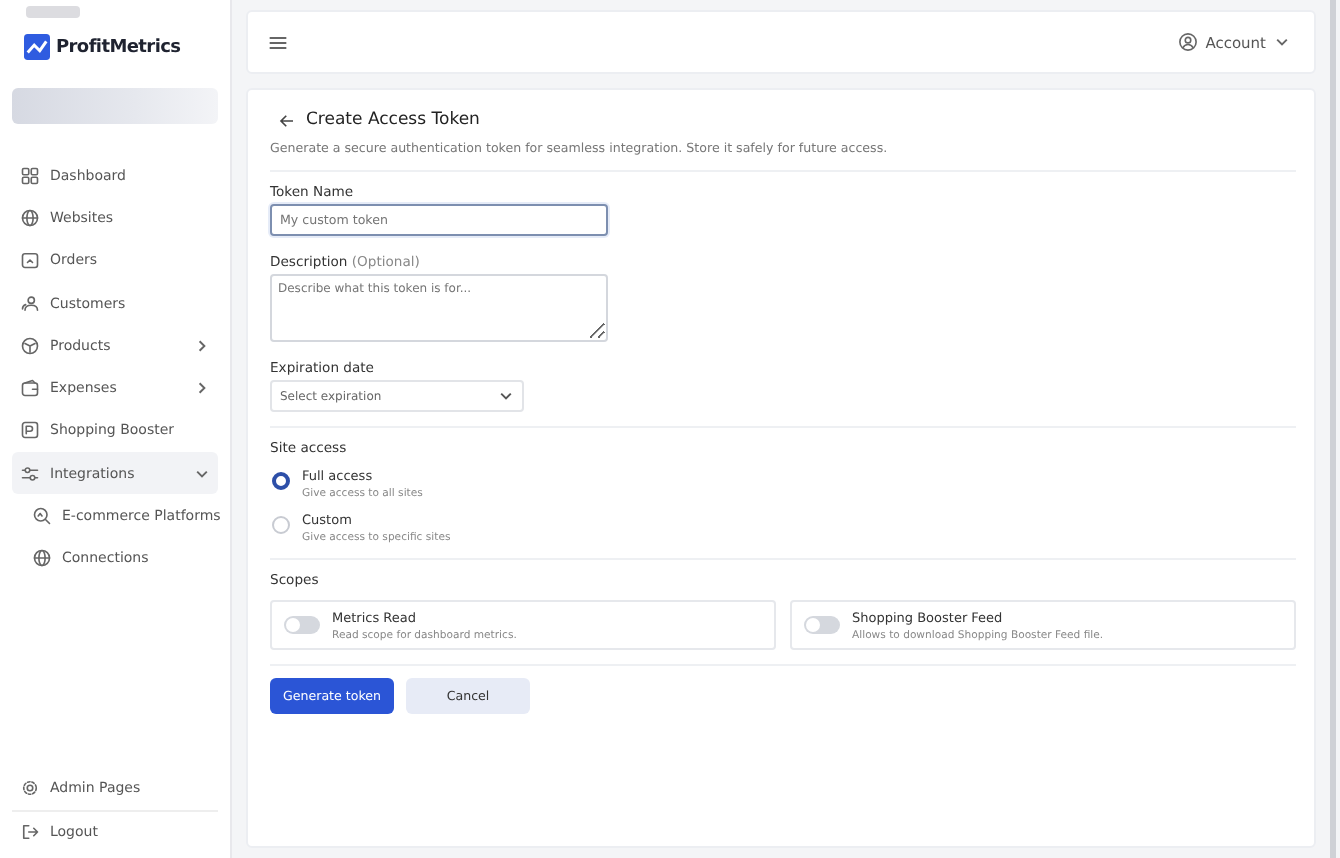 Image resolution: width=1340 pixels, height=858 pixels. What do you see at coordinates (30, 303) in the screenshot?
I see `users-icon` at bounding box center [30, 303].